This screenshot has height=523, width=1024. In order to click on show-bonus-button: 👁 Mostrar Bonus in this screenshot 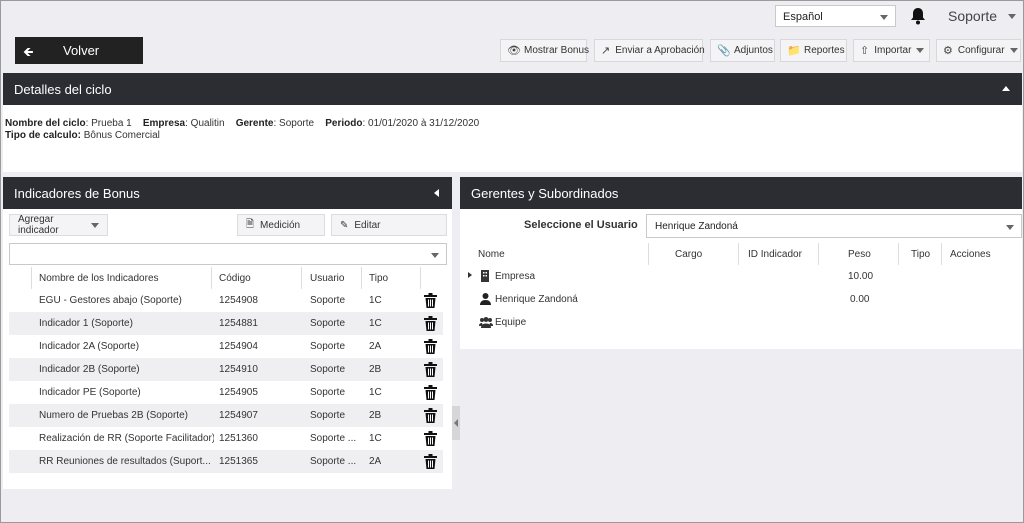, I will do `click(545, 50)`.